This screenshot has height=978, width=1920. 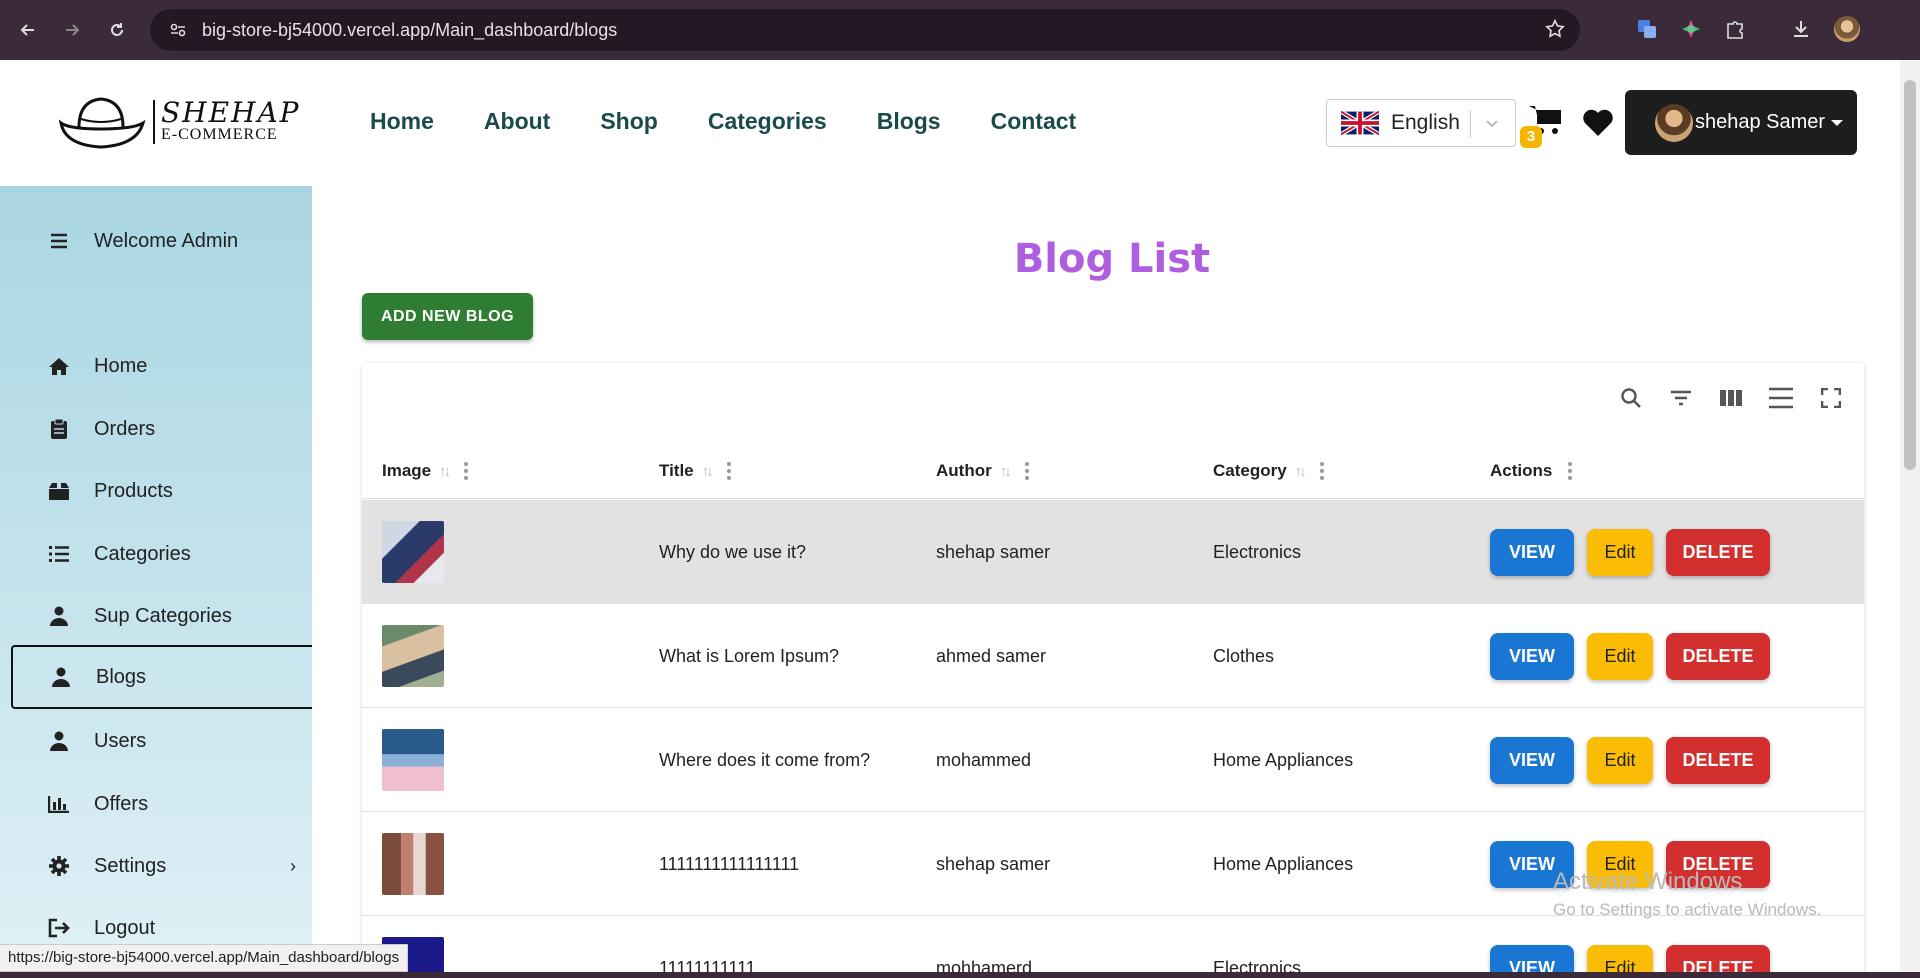 What do you see at coordinates (1425, 122) in the screenshot?
I see `language-label: English` at bounding box center [1425, 122].